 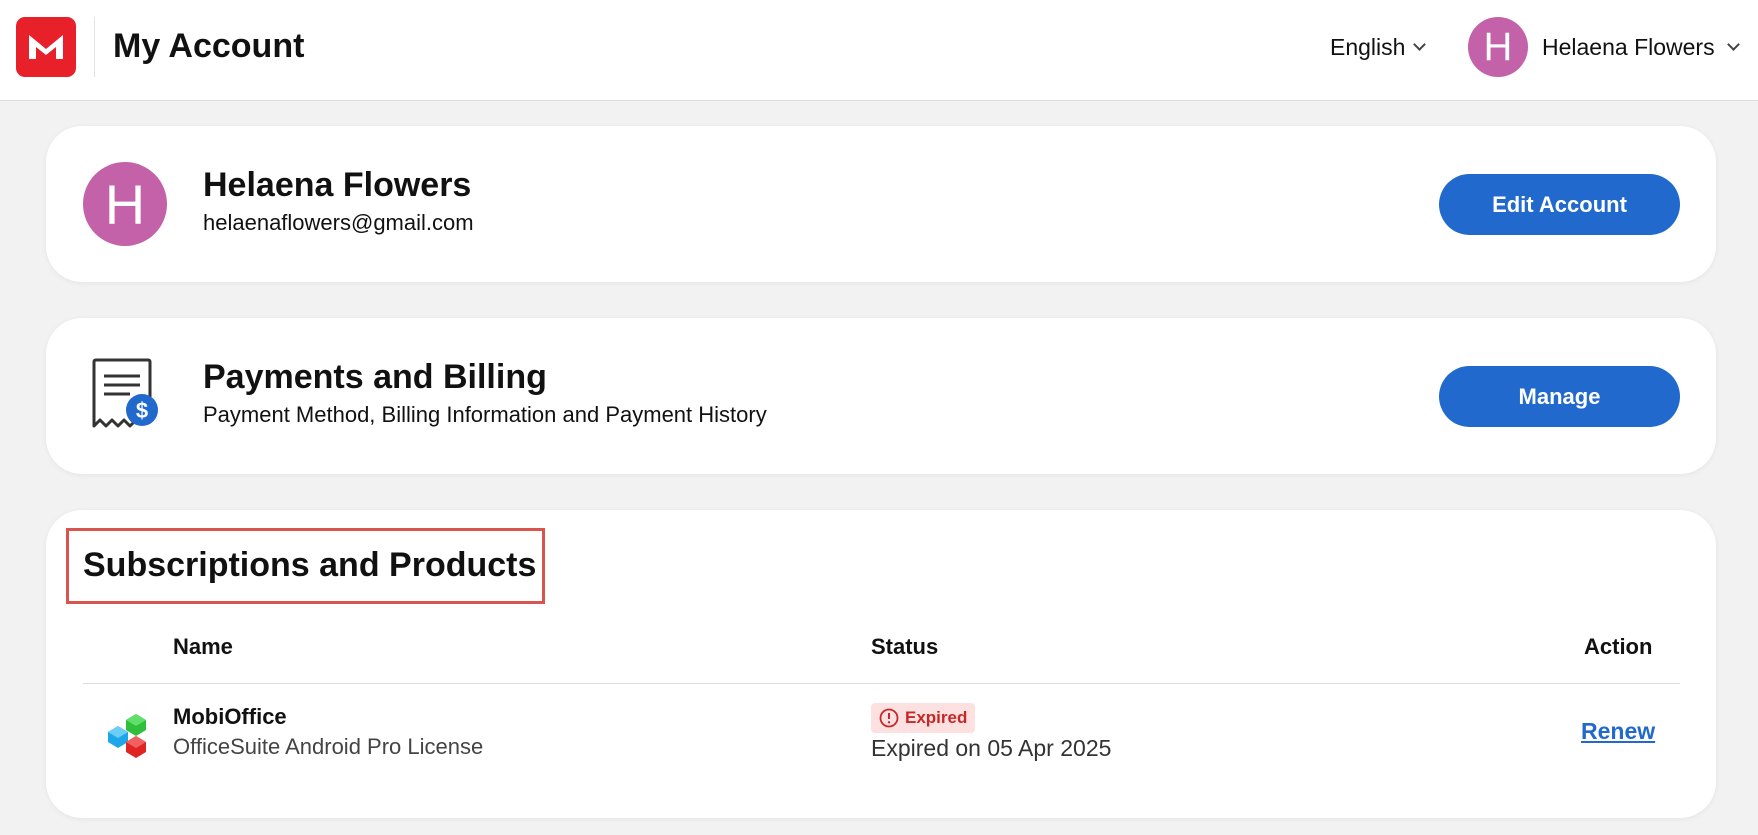 I want to click on brand-logo-icon, so click(x=46, y=47).